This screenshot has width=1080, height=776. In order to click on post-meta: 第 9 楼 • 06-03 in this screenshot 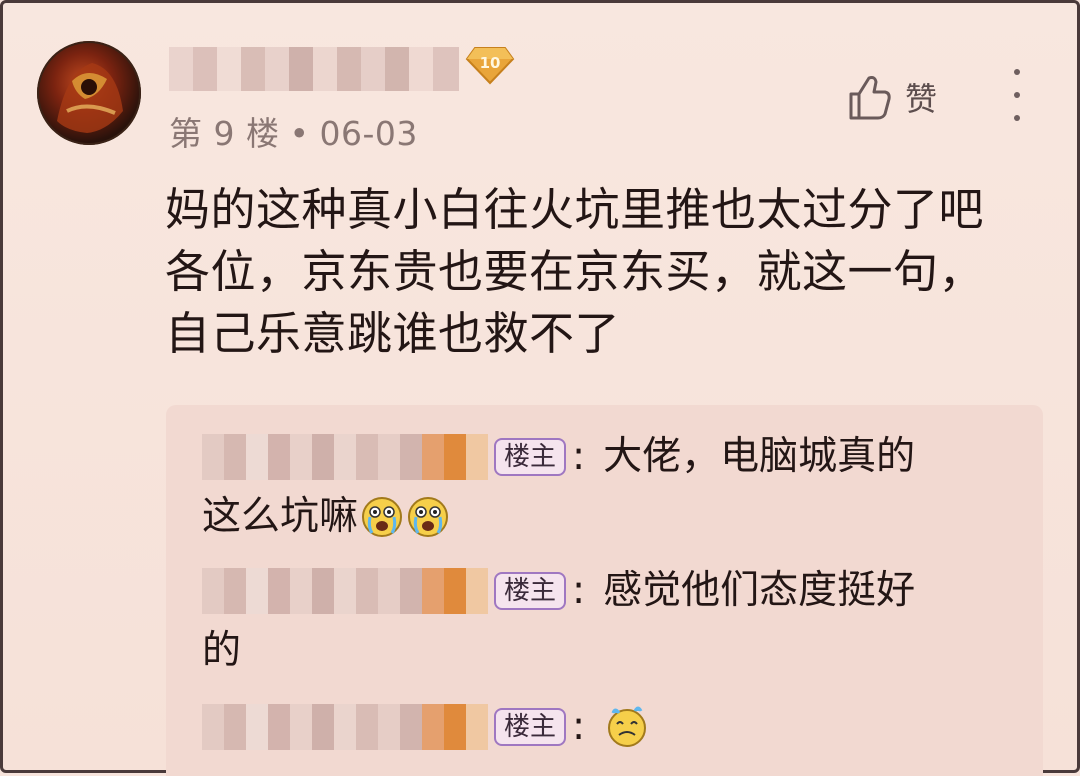, I will do `click(293, 131)`.